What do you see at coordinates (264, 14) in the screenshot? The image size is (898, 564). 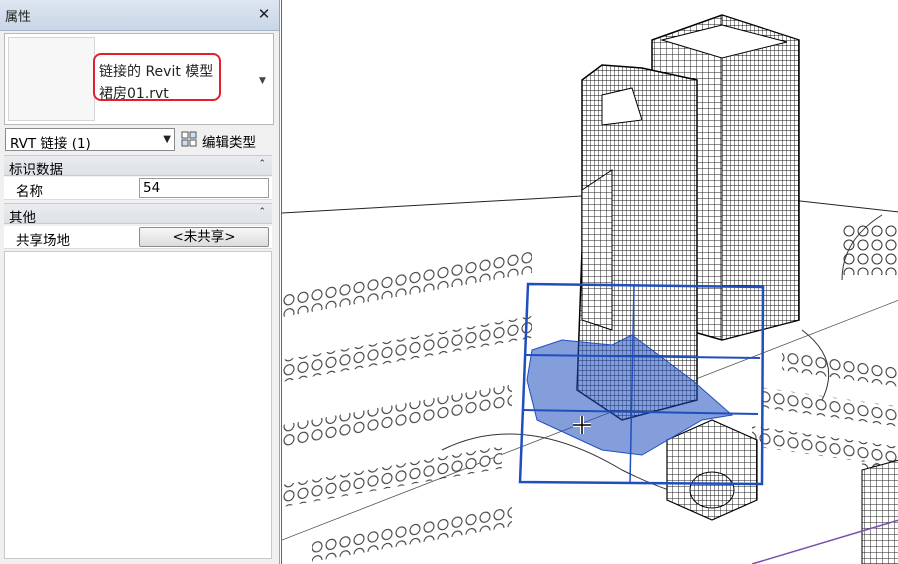 I see `close-icon: ✕` at bounding box center [264, 14].